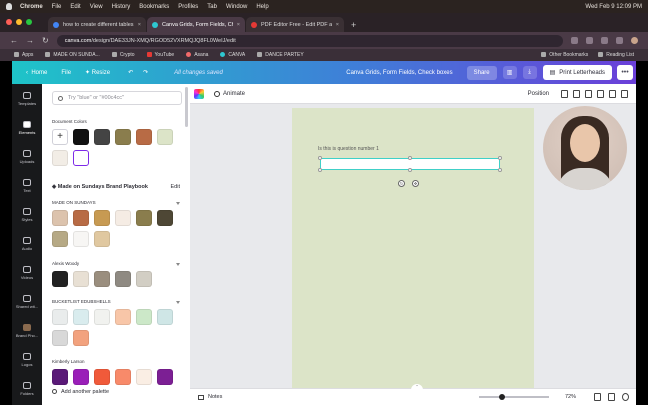 The width and height of the screenshot is (648, 405). Describe the element at coordinates (513, 397) in the screenshot. I see `zoom-slider` at that location.